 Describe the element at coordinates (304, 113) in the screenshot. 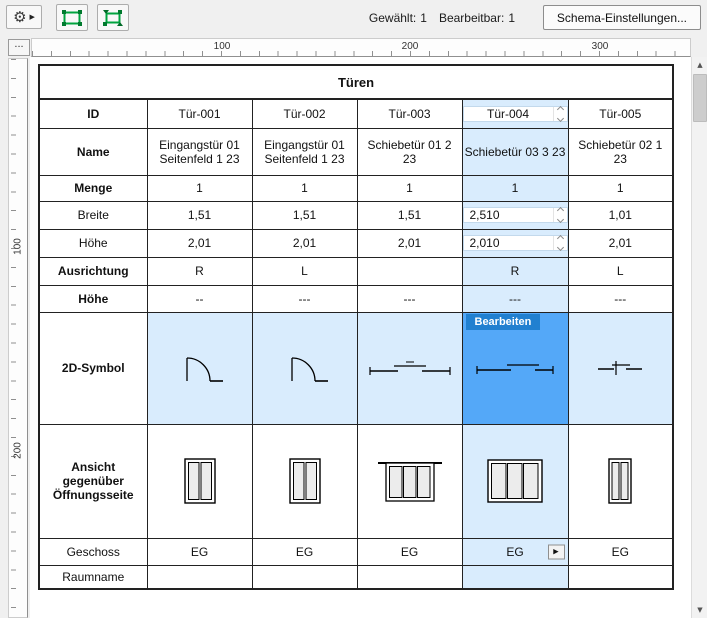

I see `cell-id-tuer002: Tür-002` at that location.